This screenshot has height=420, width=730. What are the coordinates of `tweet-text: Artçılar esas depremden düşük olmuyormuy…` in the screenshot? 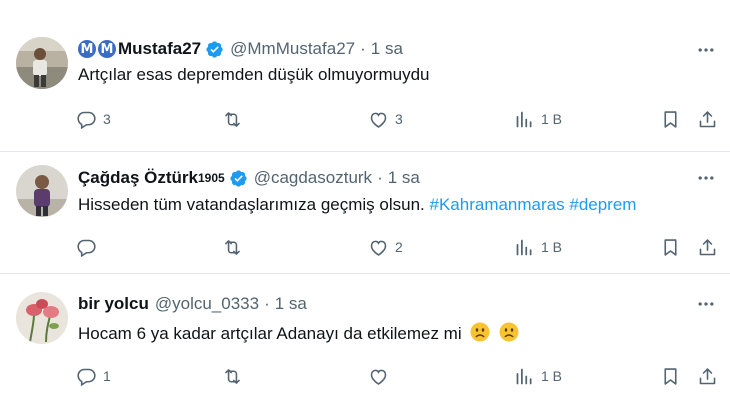 It's located at (254, 74).